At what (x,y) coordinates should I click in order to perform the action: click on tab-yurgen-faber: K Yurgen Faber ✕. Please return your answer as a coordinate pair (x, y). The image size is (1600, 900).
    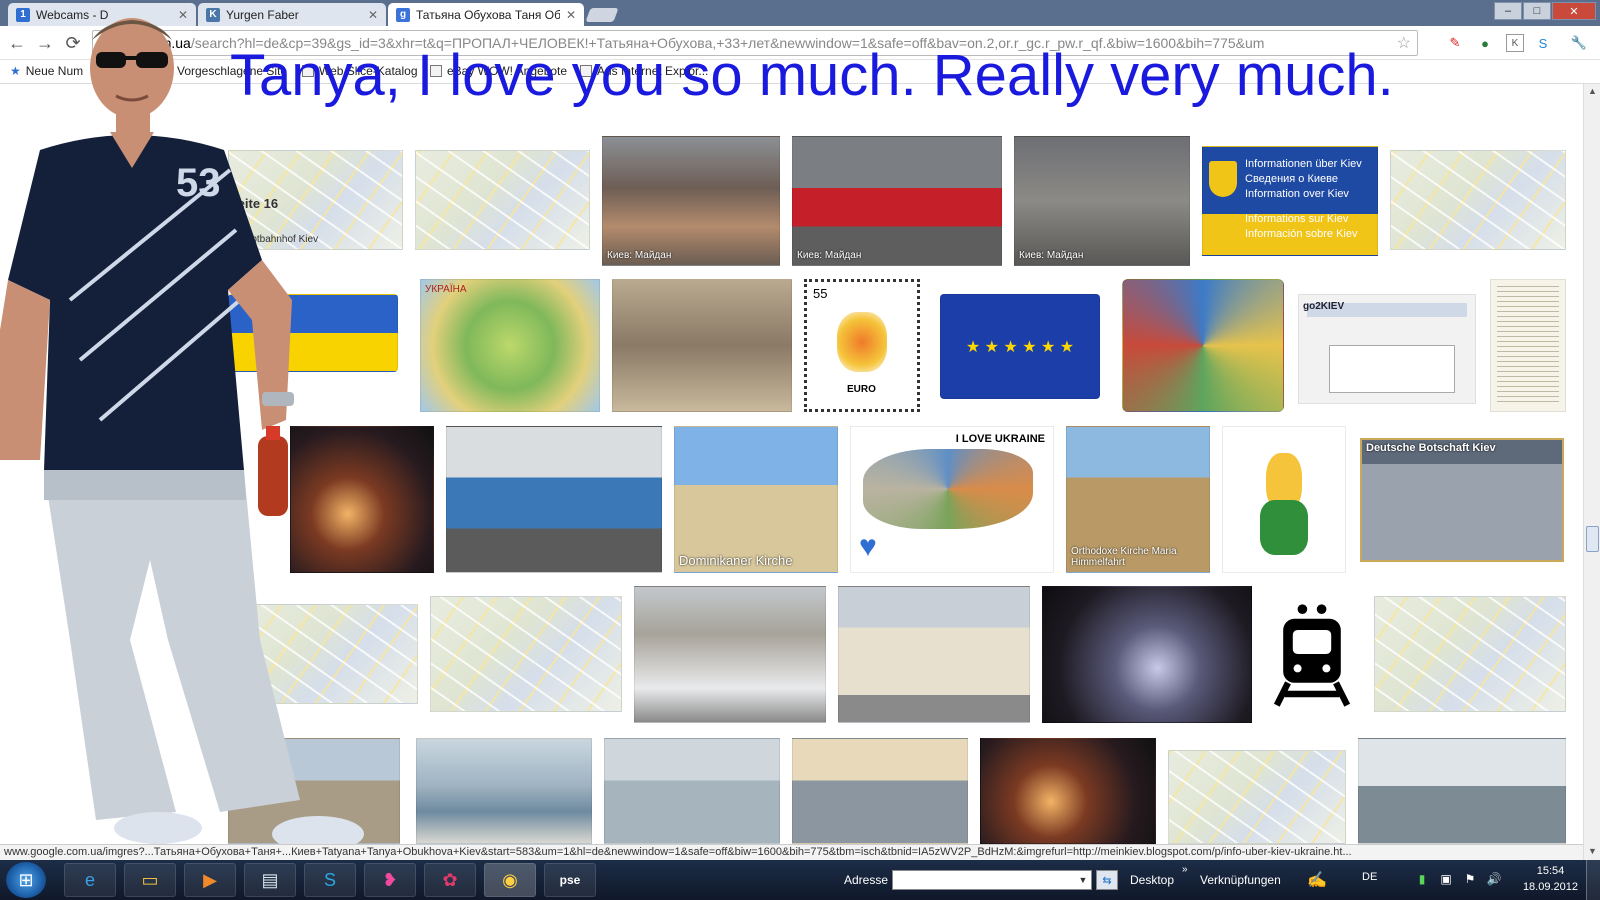
    Looking at the image, I should click on (292, 14).